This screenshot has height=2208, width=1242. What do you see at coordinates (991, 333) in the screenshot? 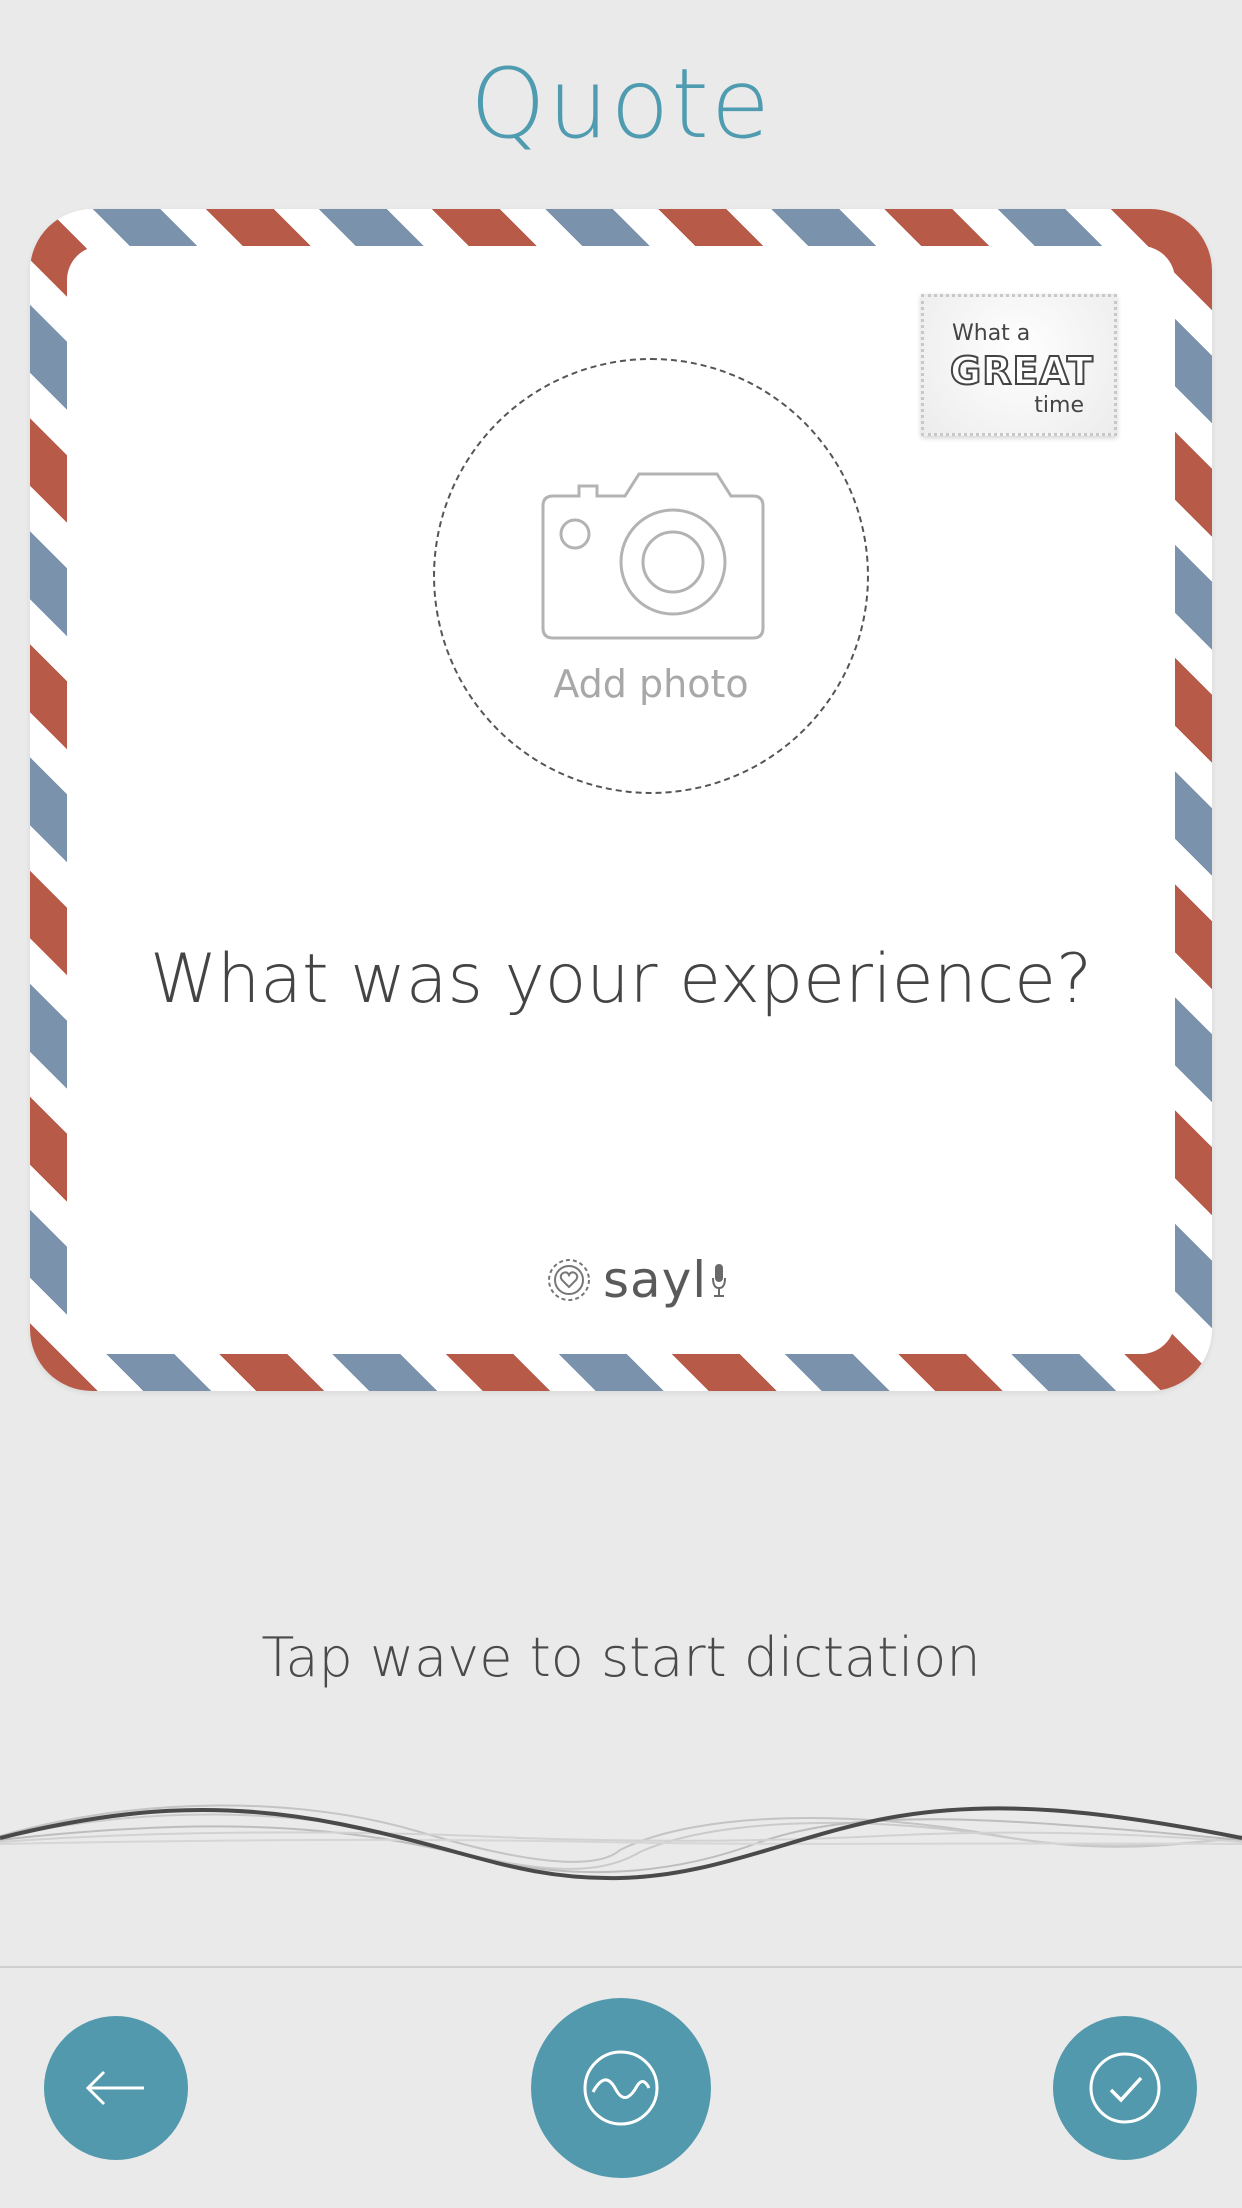
I see `stamp-line1: What a` at bounding box center [991, 333].